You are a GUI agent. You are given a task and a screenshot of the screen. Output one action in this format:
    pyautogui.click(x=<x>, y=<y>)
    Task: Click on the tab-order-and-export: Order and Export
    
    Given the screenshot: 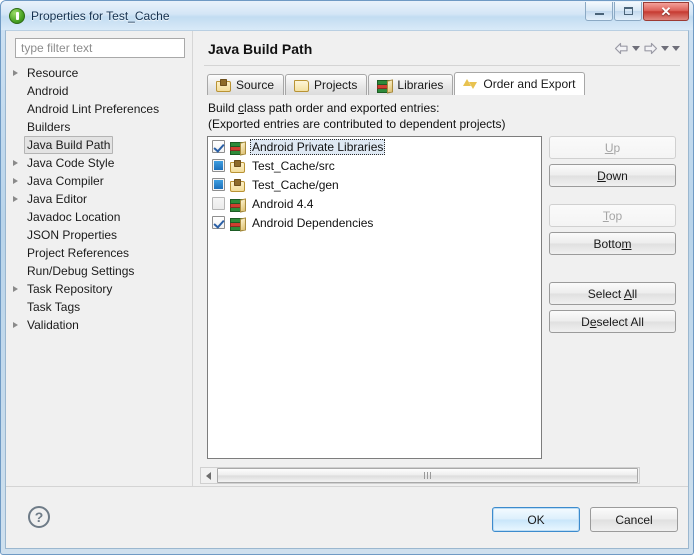 What is the action you would take?
    pyautogui.click(x=520, y=83)
    